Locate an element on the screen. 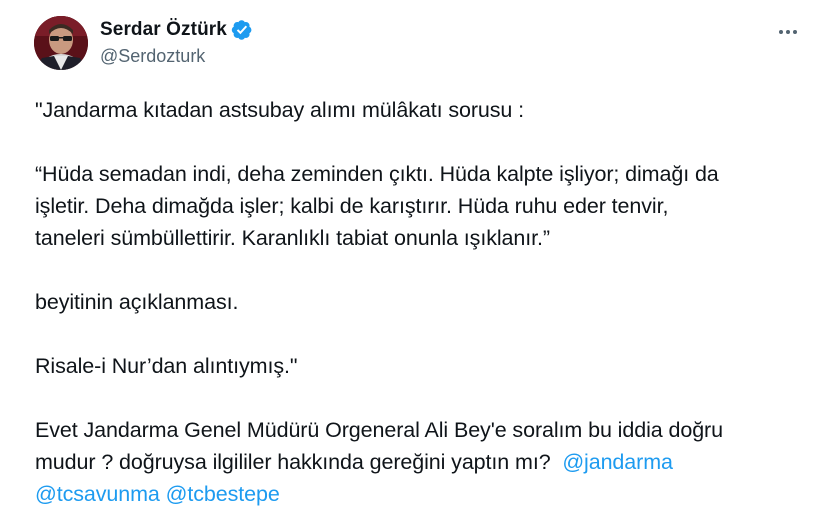 This screenshot has width=830, height=525. avatar-photo is located at coordinates (61, 43).